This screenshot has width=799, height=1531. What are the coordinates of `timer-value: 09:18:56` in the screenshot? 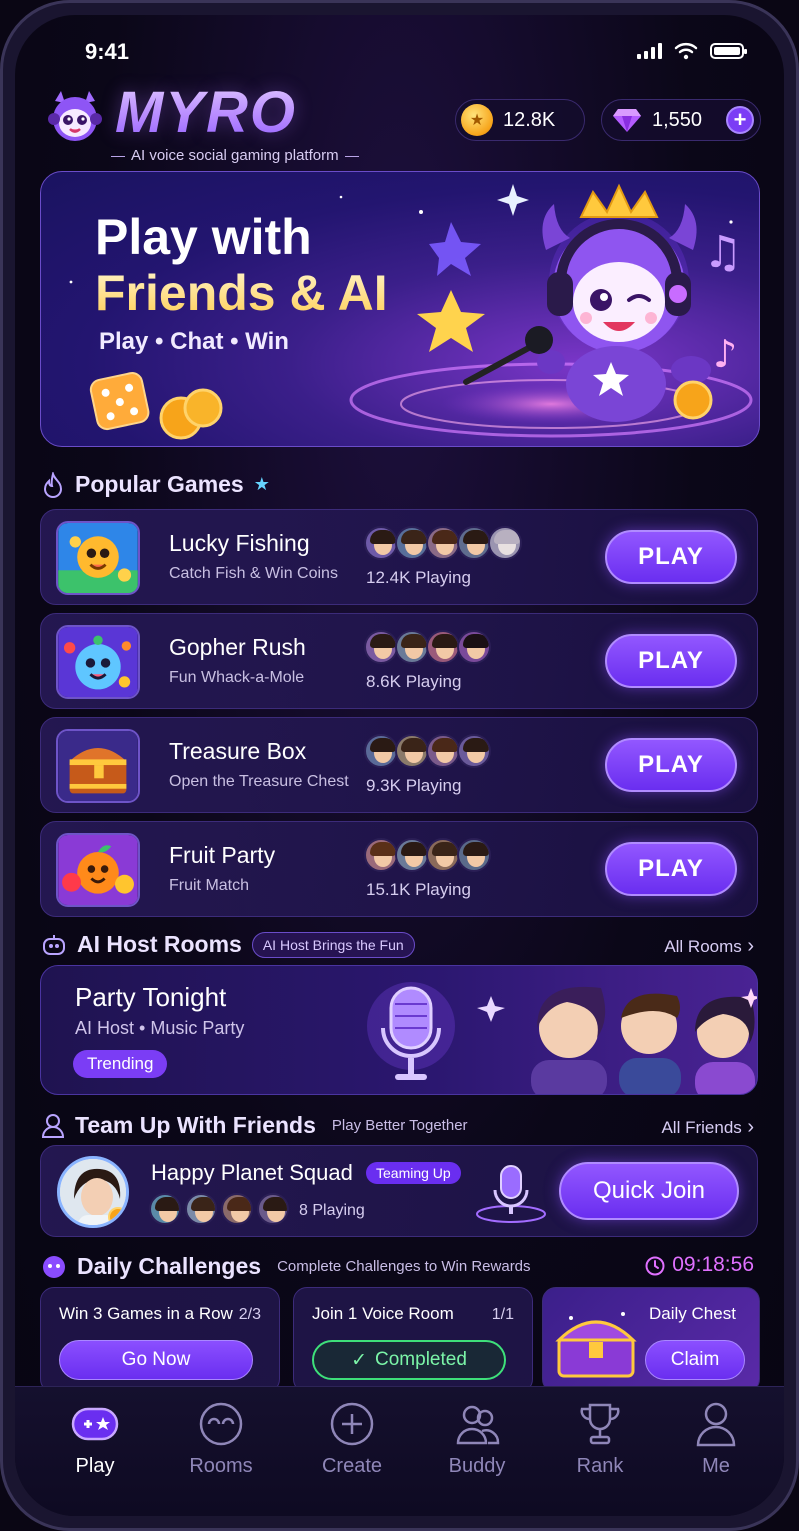 It's located at (713, 1264).